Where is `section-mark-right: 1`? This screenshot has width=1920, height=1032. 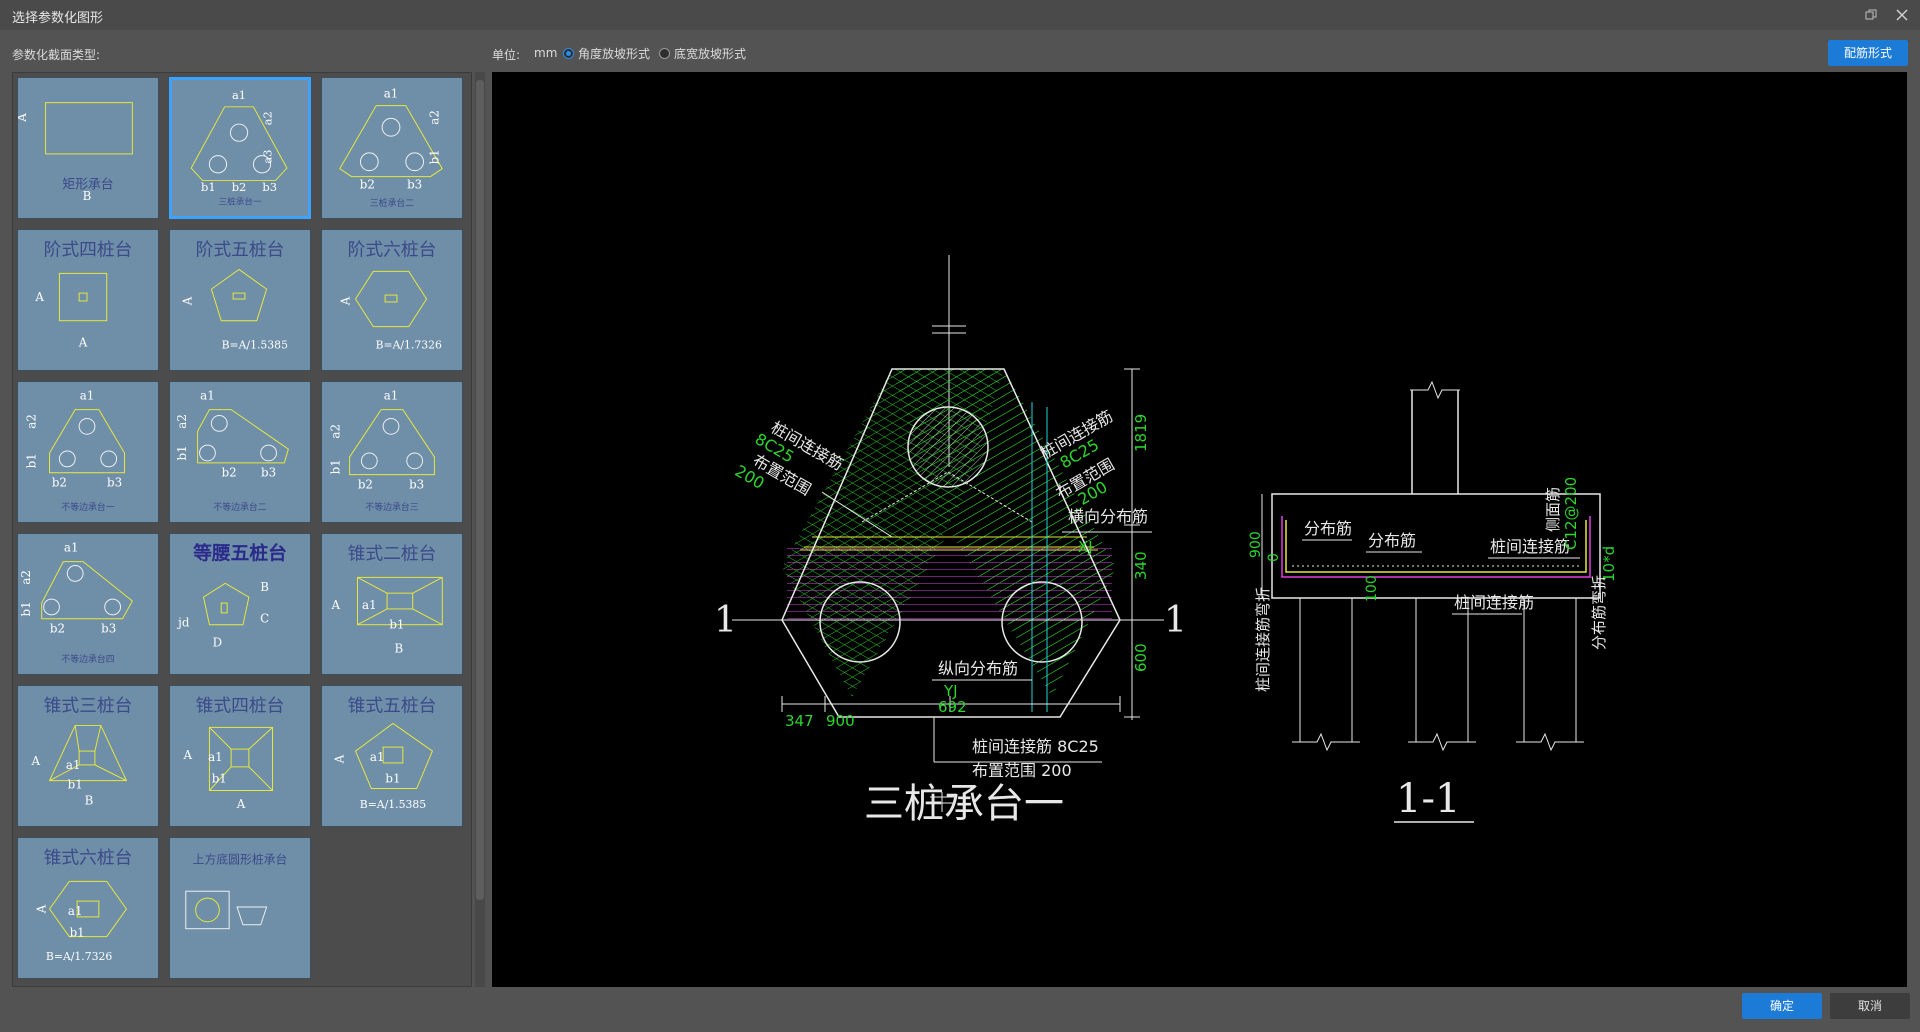
section-mark-right: 1 is located at coordinates (1175, 620).